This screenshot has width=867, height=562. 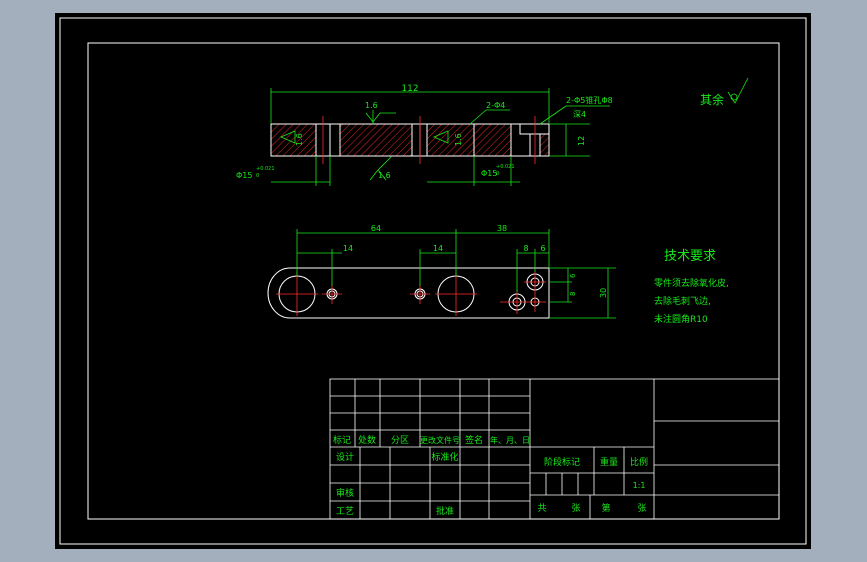 I want to click on tb-process: 工艺, so click(x=345, y=511).